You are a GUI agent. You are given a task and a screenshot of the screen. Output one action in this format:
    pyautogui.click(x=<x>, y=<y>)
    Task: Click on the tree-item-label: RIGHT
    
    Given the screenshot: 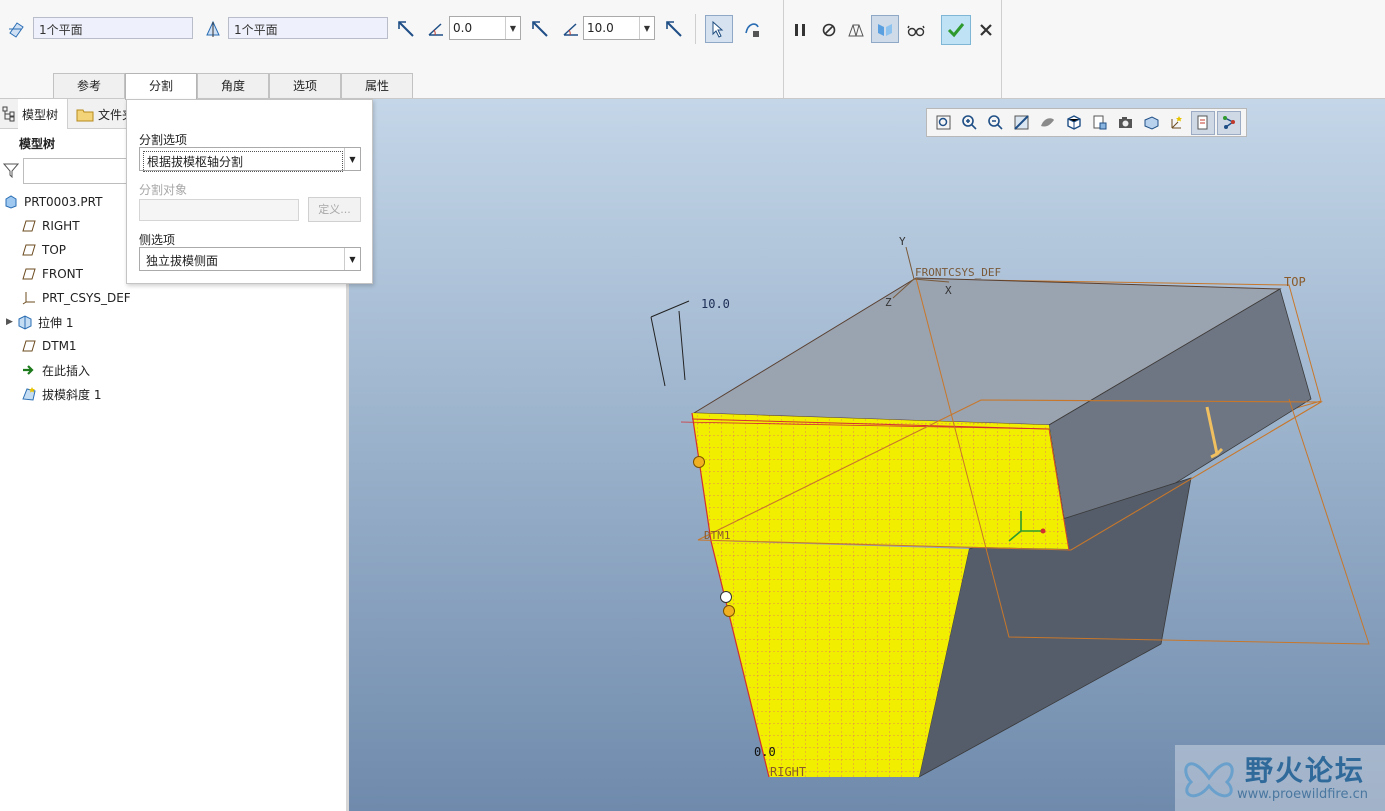 What is the action you would take?
    pyautogui.click(x=61, y=226)
    